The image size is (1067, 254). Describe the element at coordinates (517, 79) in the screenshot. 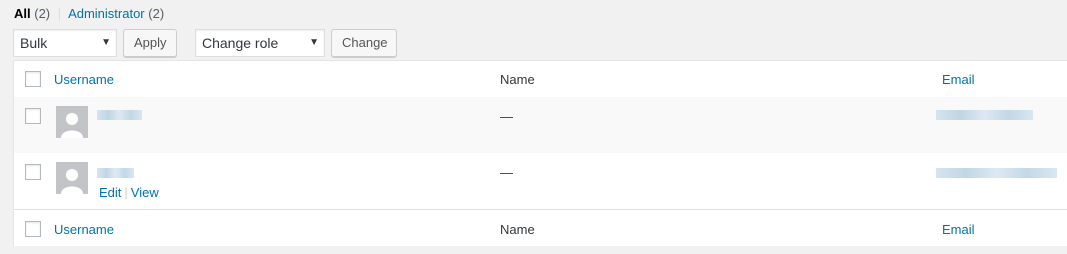

I see `column-name: Name` at that location.